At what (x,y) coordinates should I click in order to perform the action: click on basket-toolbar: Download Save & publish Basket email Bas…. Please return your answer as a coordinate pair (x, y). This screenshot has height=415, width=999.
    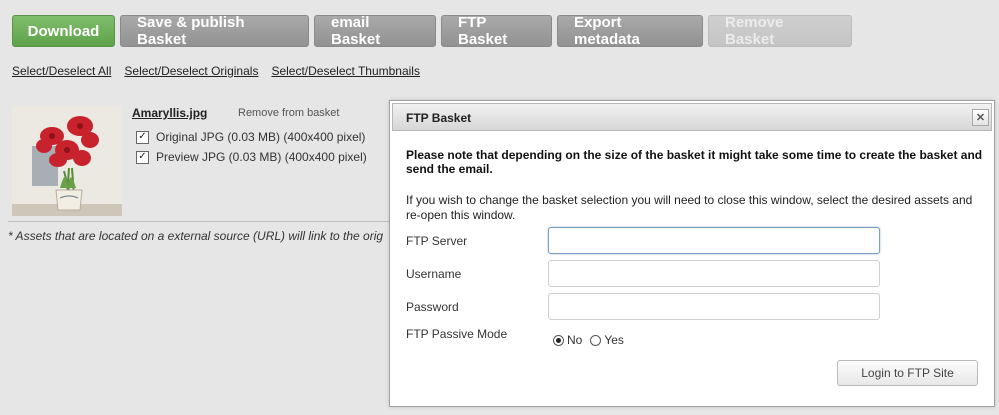
    Looking at the image, I should click on (432, 31).